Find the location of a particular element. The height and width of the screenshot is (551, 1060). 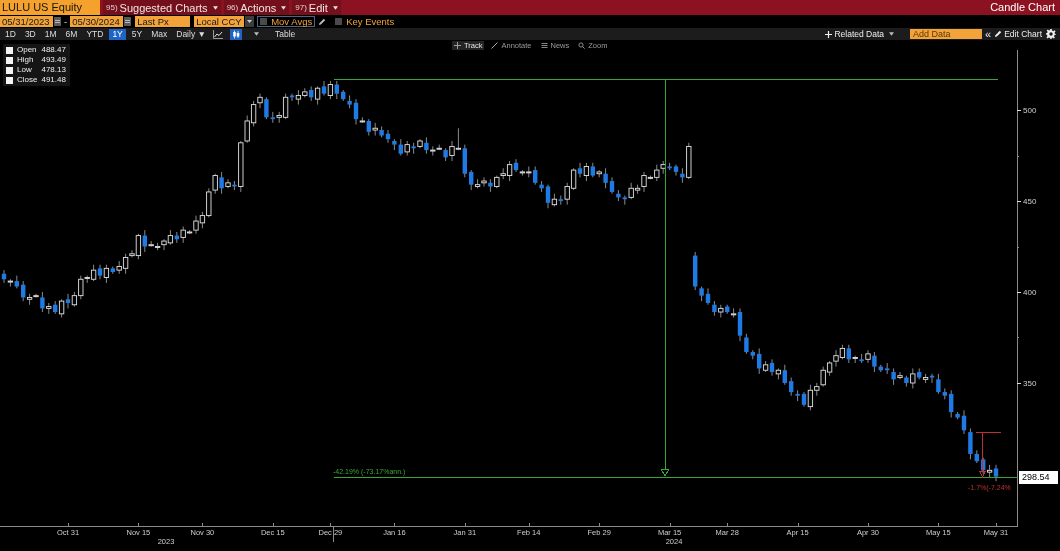

dropdown-icon is located at coordinates (250, 21).